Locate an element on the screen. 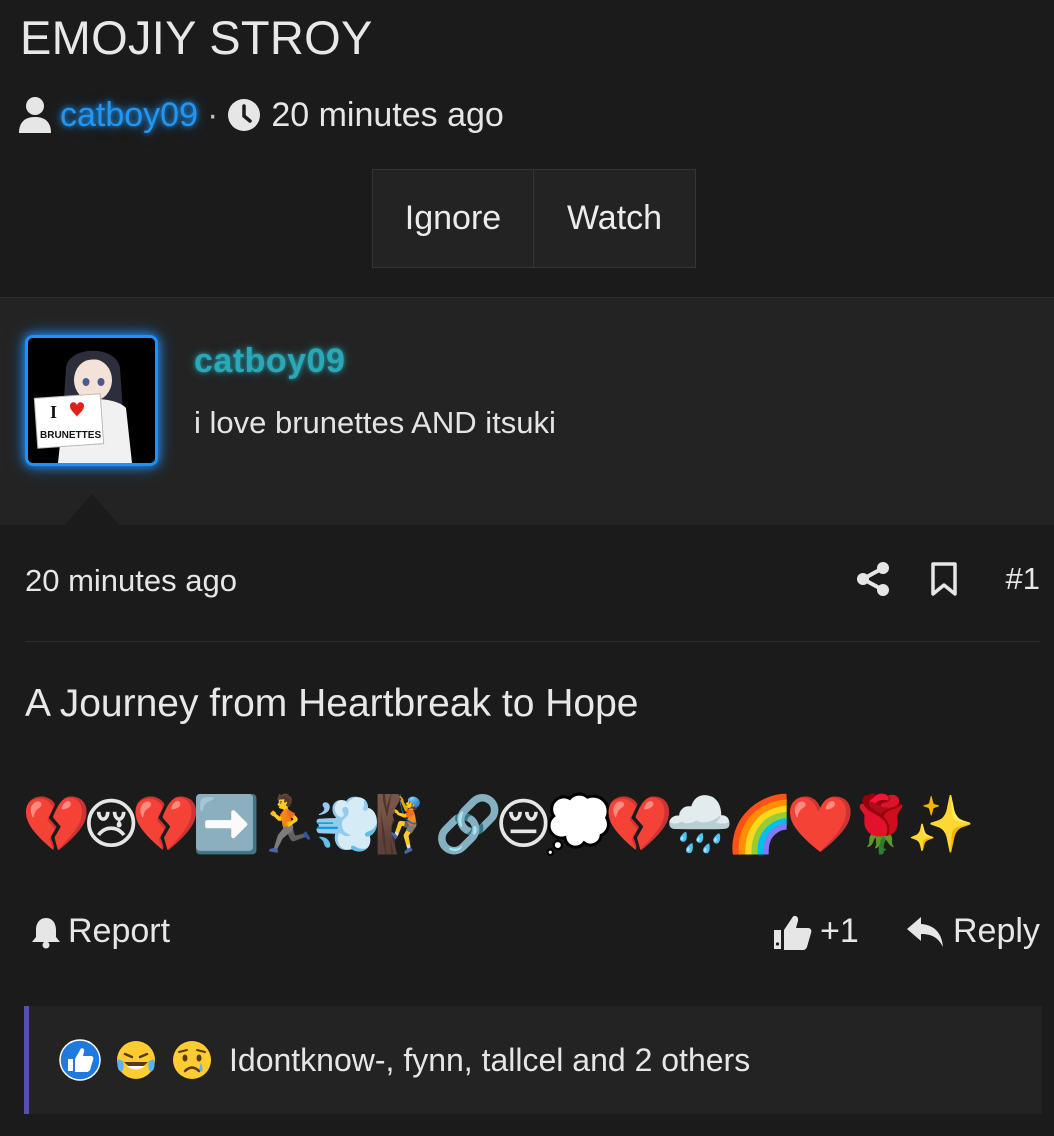  sad-reaction-icon is located at coordinates (192, 1060).